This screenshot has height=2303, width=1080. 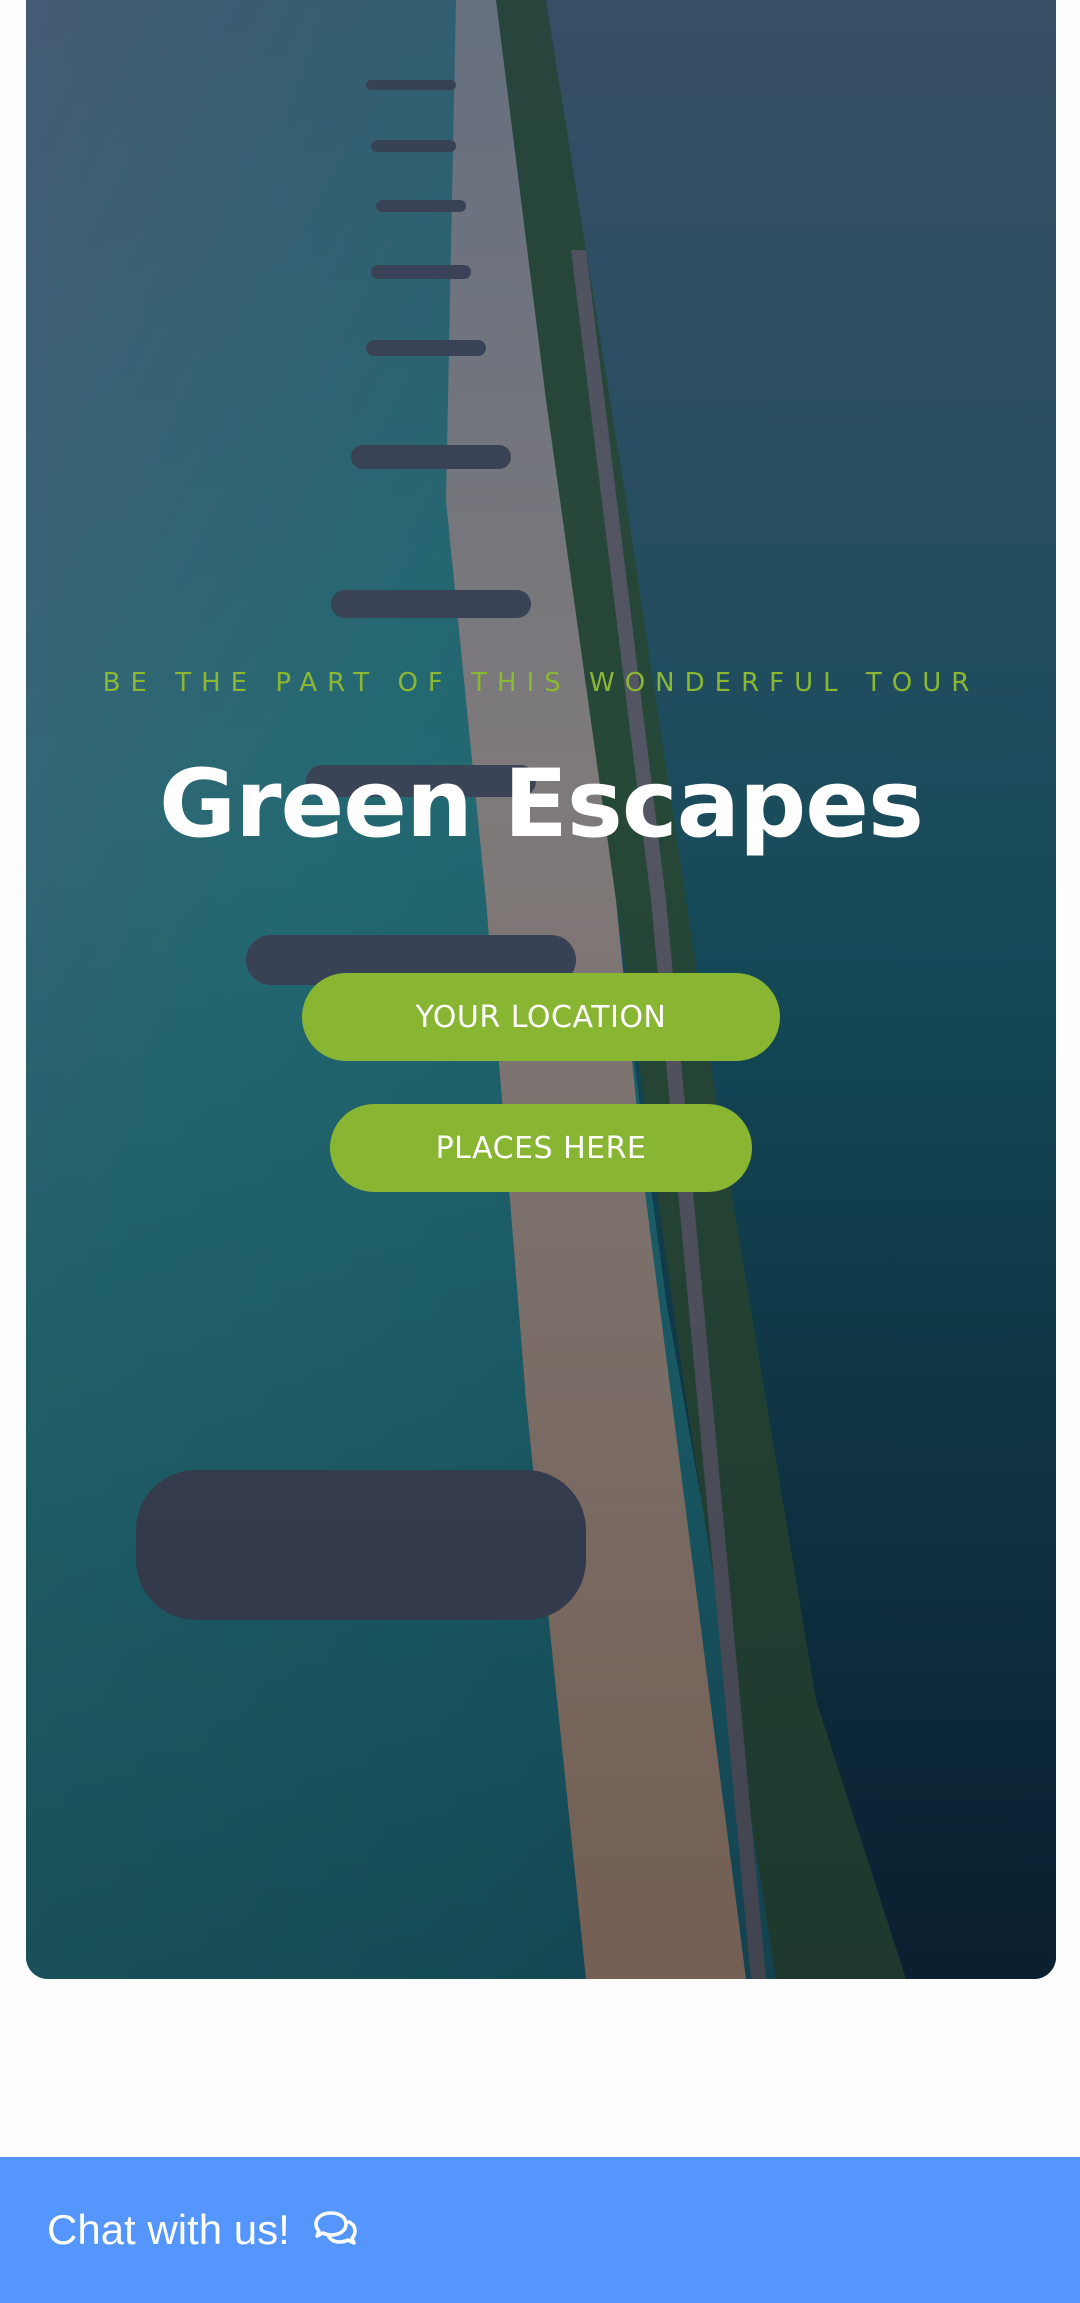 I want to click on chat-bubbles-icon, so click(x=335, y=2230).